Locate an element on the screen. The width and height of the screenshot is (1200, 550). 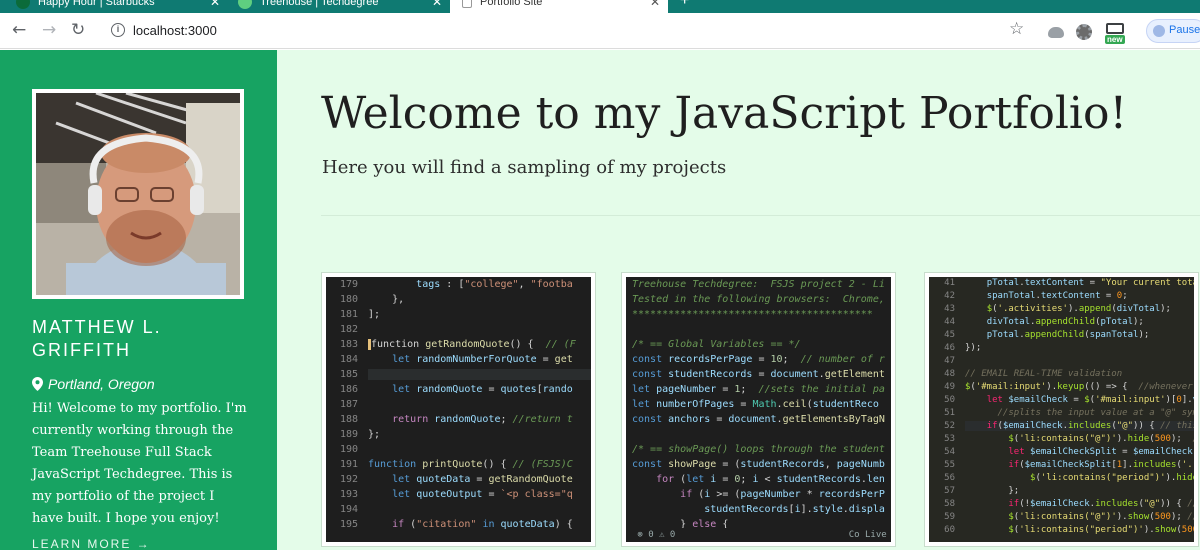
profile-status: Paused is located at coordinates (1184, 30).